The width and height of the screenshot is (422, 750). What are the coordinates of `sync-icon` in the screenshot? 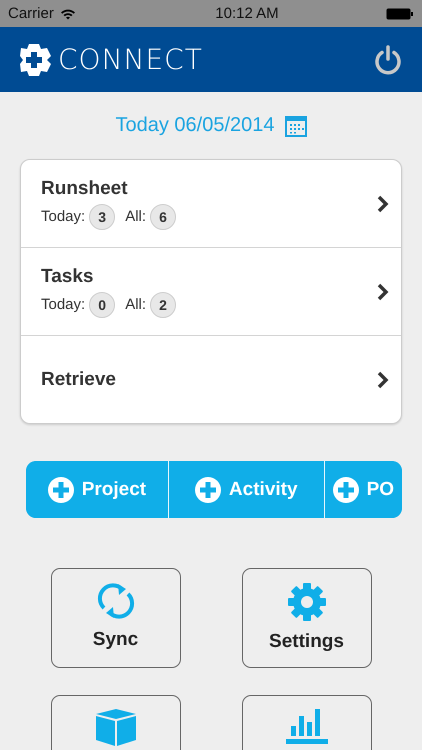 It's located at (116, 601).